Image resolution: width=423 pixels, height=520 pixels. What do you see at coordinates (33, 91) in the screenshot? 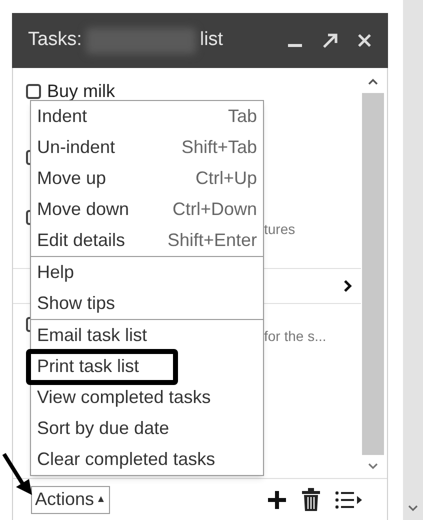
I see `checkbox` at bounding box center [33, 91].